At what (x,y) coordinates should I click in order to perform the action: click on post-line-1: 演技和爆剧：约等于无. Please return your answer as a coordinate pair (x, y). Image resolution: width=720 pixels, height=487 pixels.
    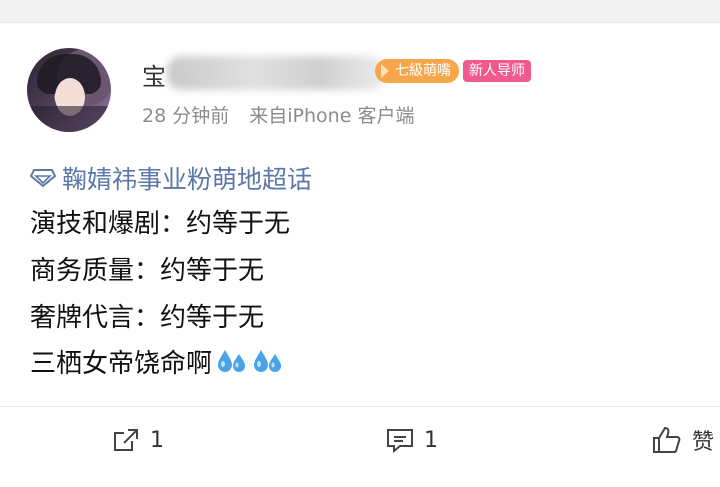
    Looking at the image, I should click on (160, 224).